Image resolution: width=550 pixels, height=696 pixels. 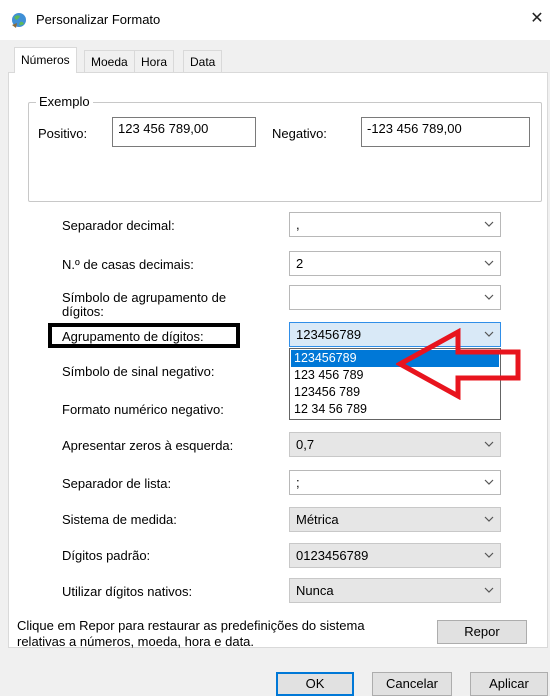 What do you see at coordinates (395, 409) in the screenshot?
I see `grouping-option: 12 34 56 789` at bounding box center [395, 409].